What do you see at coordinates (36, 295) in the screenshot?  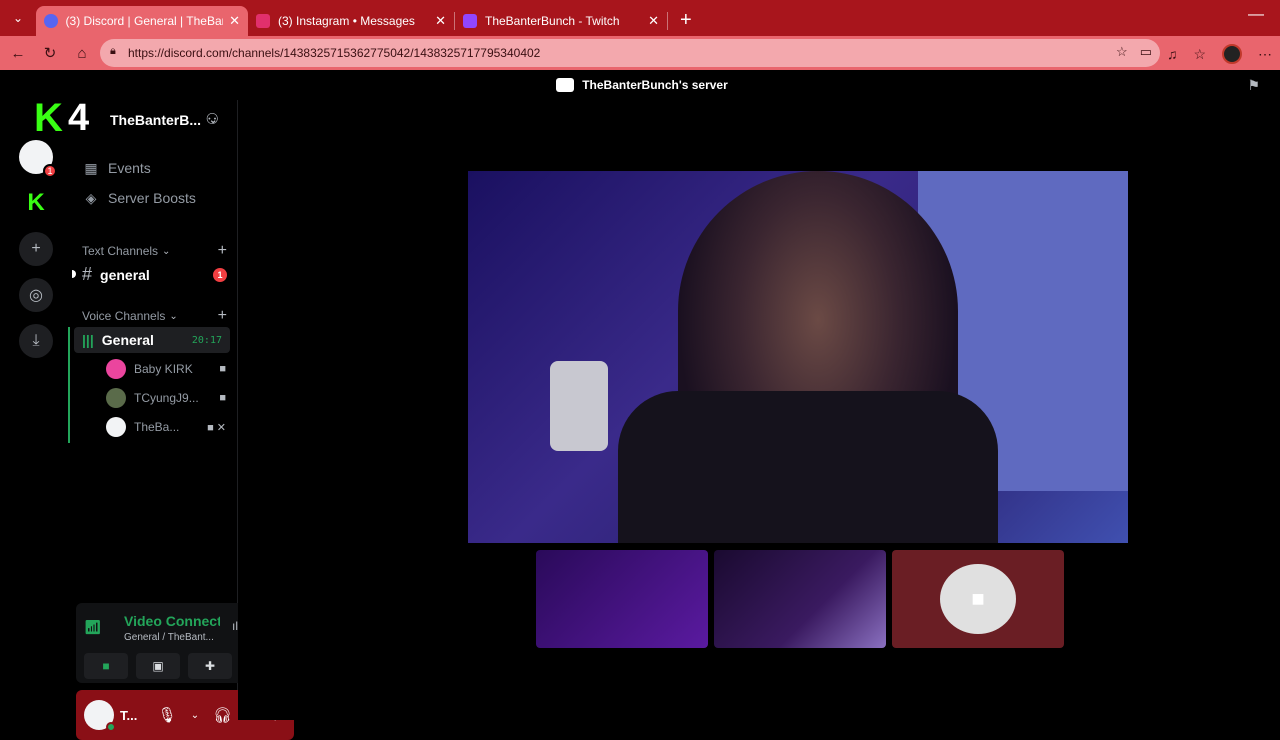 I see `discover-compass-icon: ◎` at bounding box center [36, 295].